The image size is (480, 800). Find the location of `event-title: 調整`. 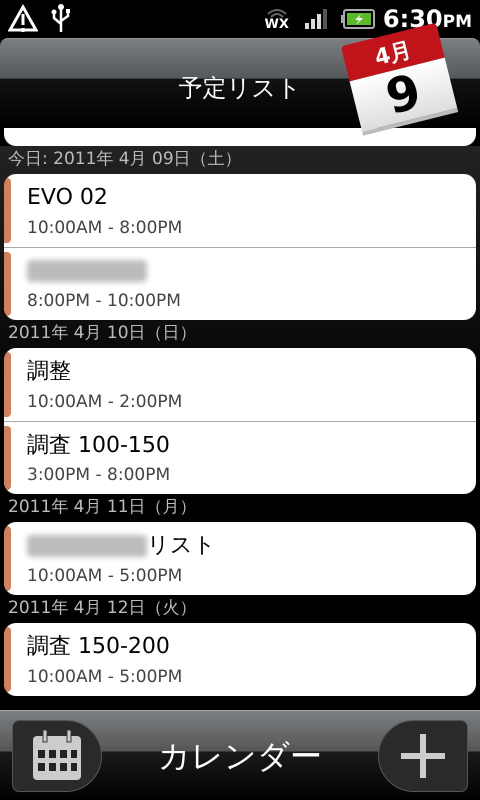

event-title: 調整 is located at coordinates (49, 372).